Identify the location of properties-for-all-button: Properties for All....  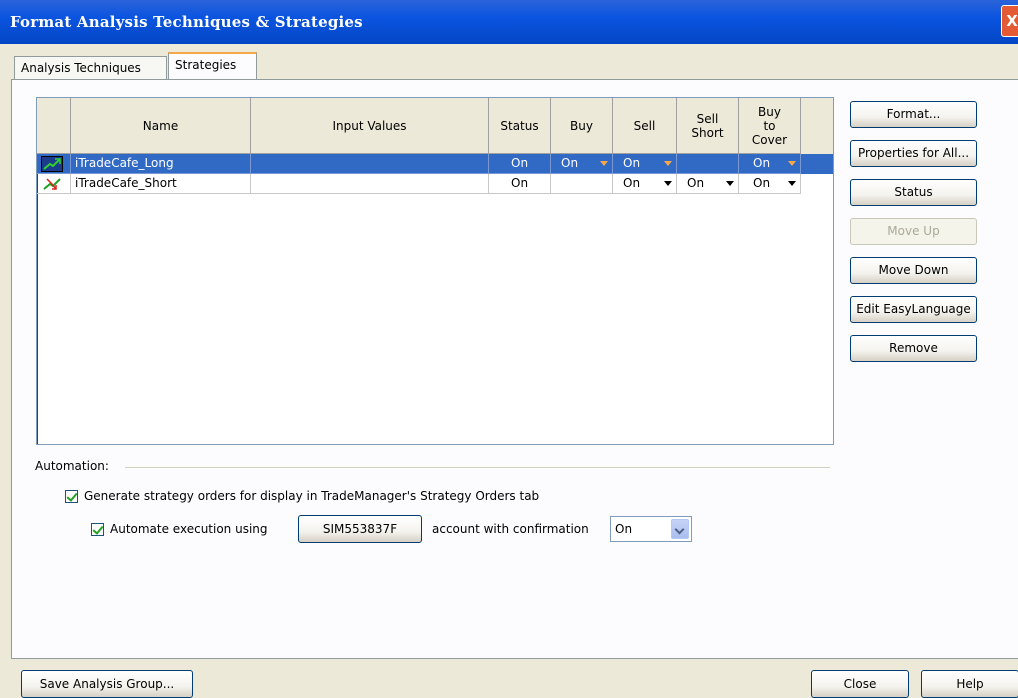
(913, 153).